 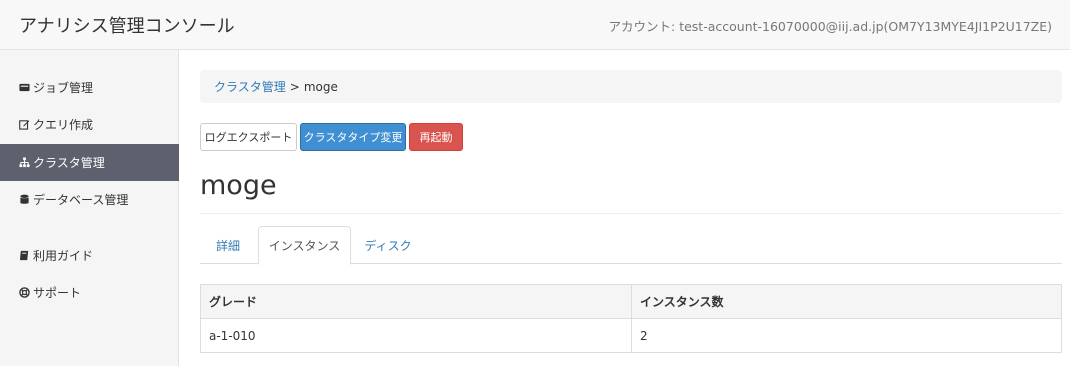 I want to click on divider, so click(x=631, y=213).